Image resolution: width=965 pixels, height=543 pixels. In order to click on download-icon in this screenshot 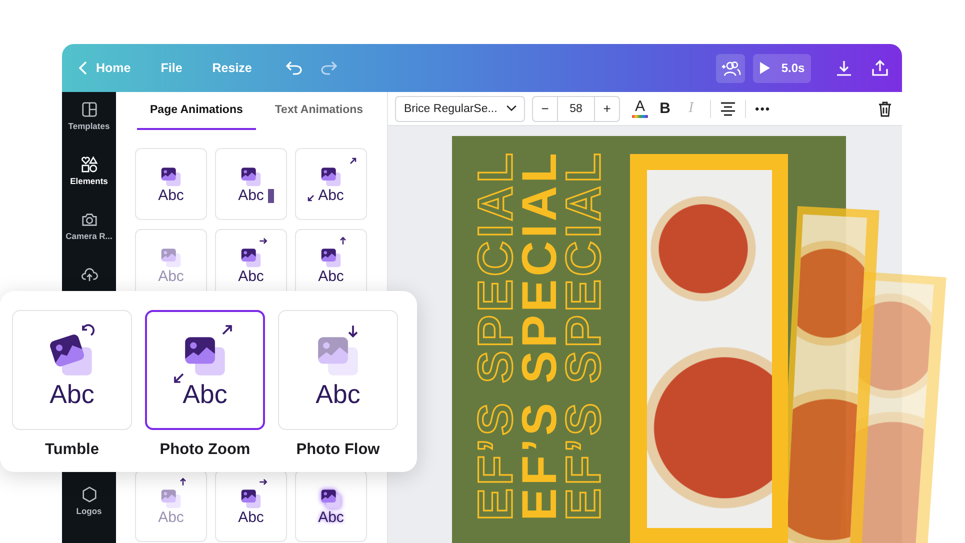, I will do `click(844, 68)`.